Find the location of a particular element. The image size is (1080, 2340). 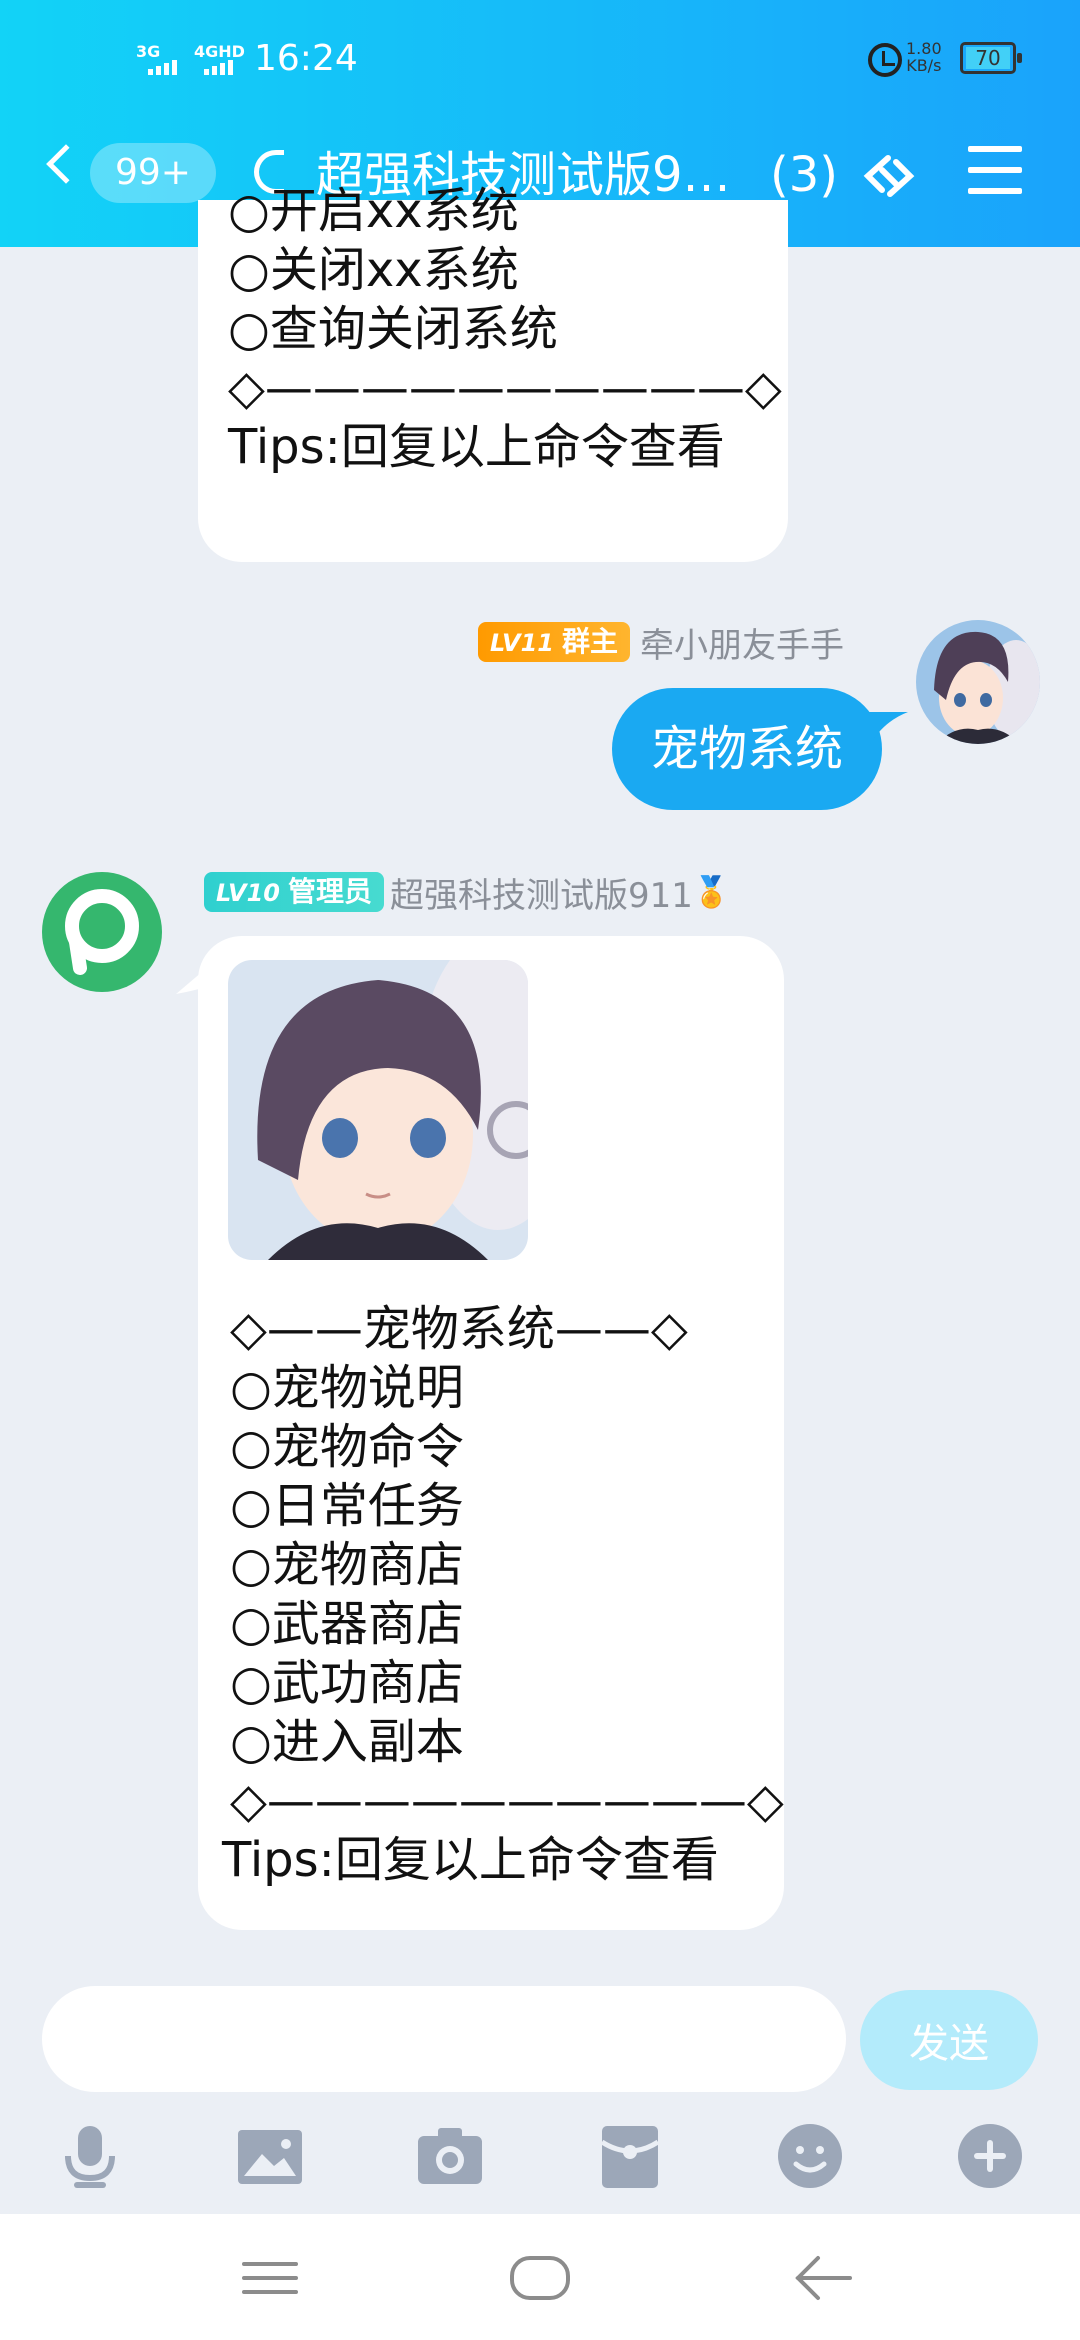

system-navigation-bar is located at coordinates (540, 2277).